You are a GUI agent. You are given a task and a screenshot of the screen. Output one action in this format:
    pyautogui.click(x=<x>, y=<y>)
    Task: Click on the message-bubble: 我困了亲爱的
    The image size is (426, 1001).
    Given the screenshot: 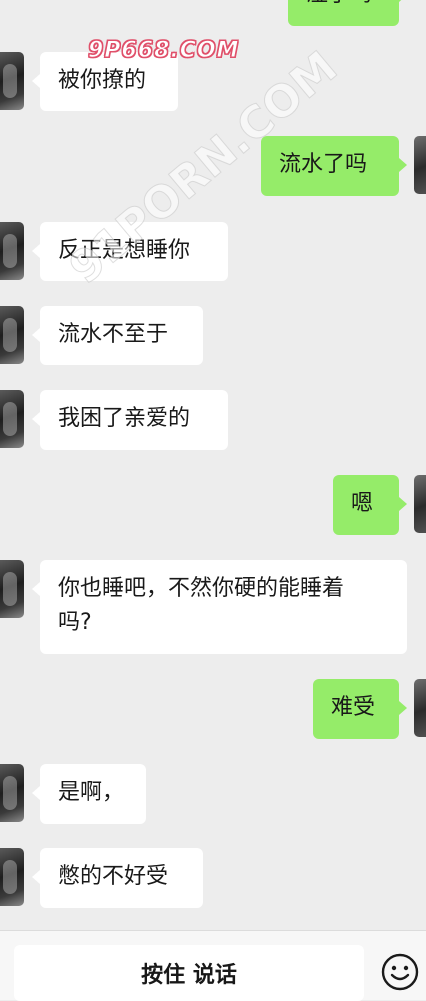 What is the action you would take?
    pyautogui.click(x=130, y=420)
    